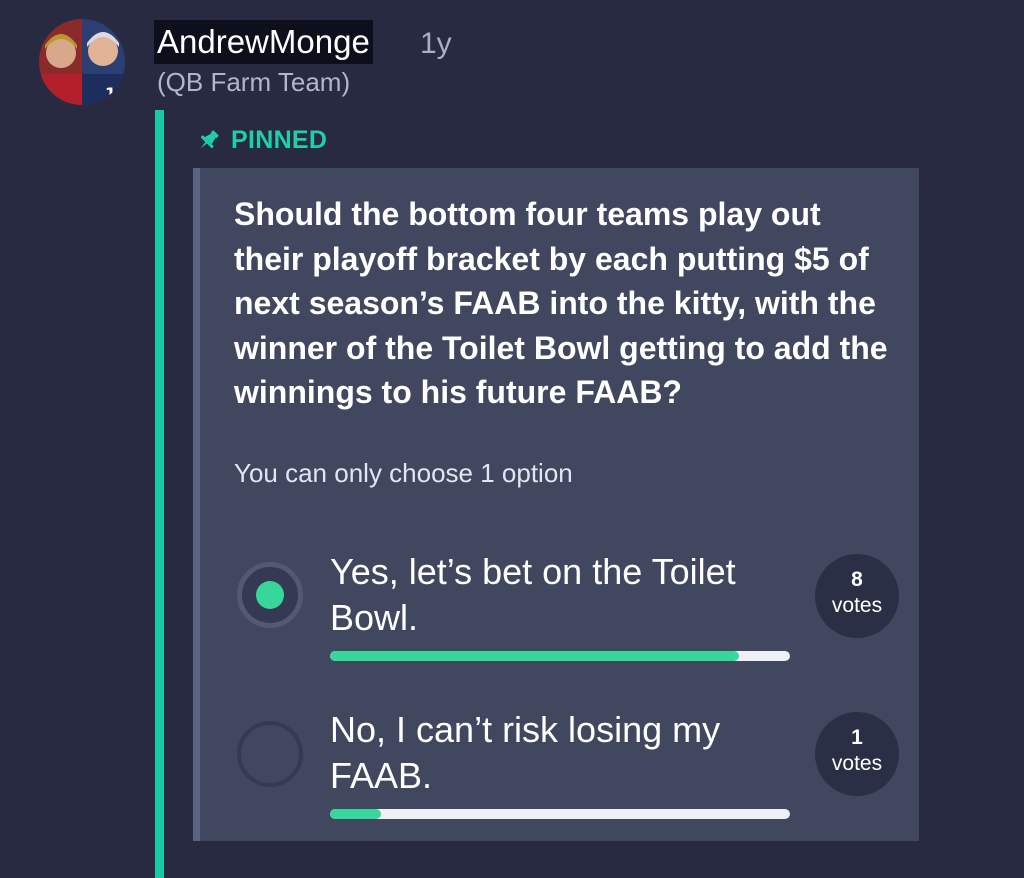 This screenshot has height=878, width=1024. I want to click on pushpin-icon, so click(209, 139).